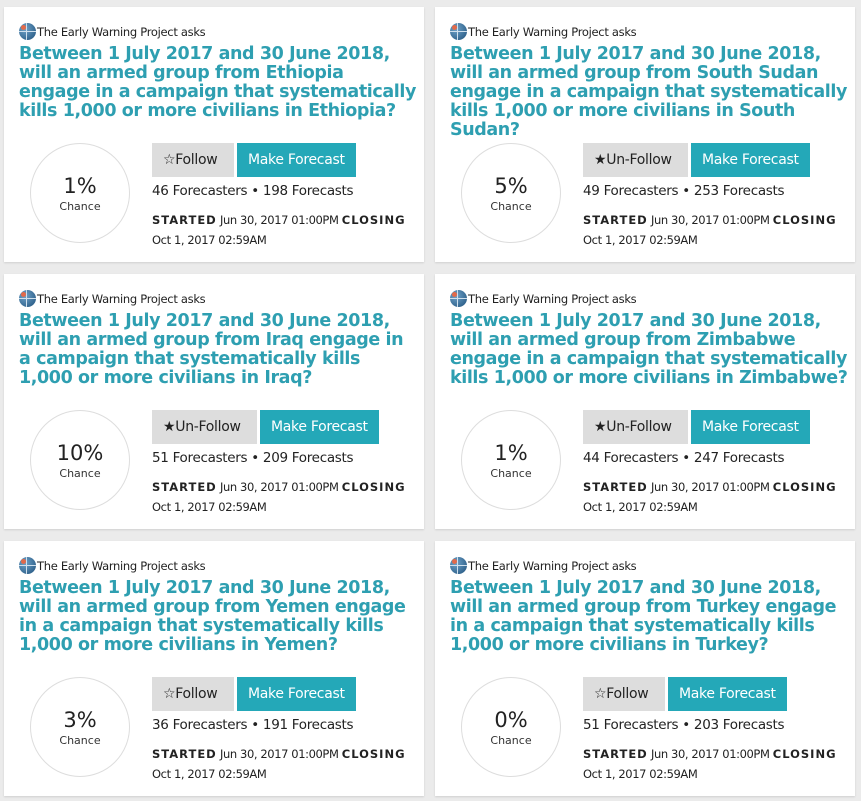 The height and width of the screenshot is (801, 861). What do you see at coordinates (511, 720) in the screenshot?
I see `chance-value: 0%` at bounding box center [511, 720].